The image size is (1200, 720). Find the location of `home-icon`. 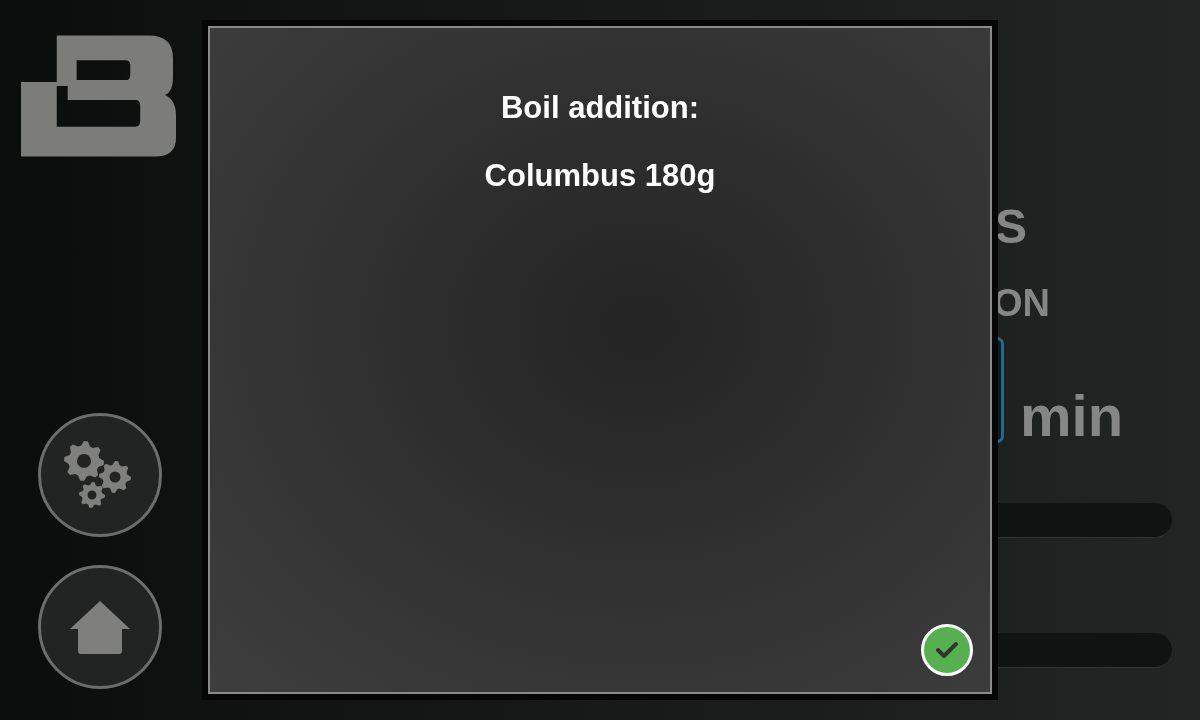

home-icon is located at coordinates (100, 627).